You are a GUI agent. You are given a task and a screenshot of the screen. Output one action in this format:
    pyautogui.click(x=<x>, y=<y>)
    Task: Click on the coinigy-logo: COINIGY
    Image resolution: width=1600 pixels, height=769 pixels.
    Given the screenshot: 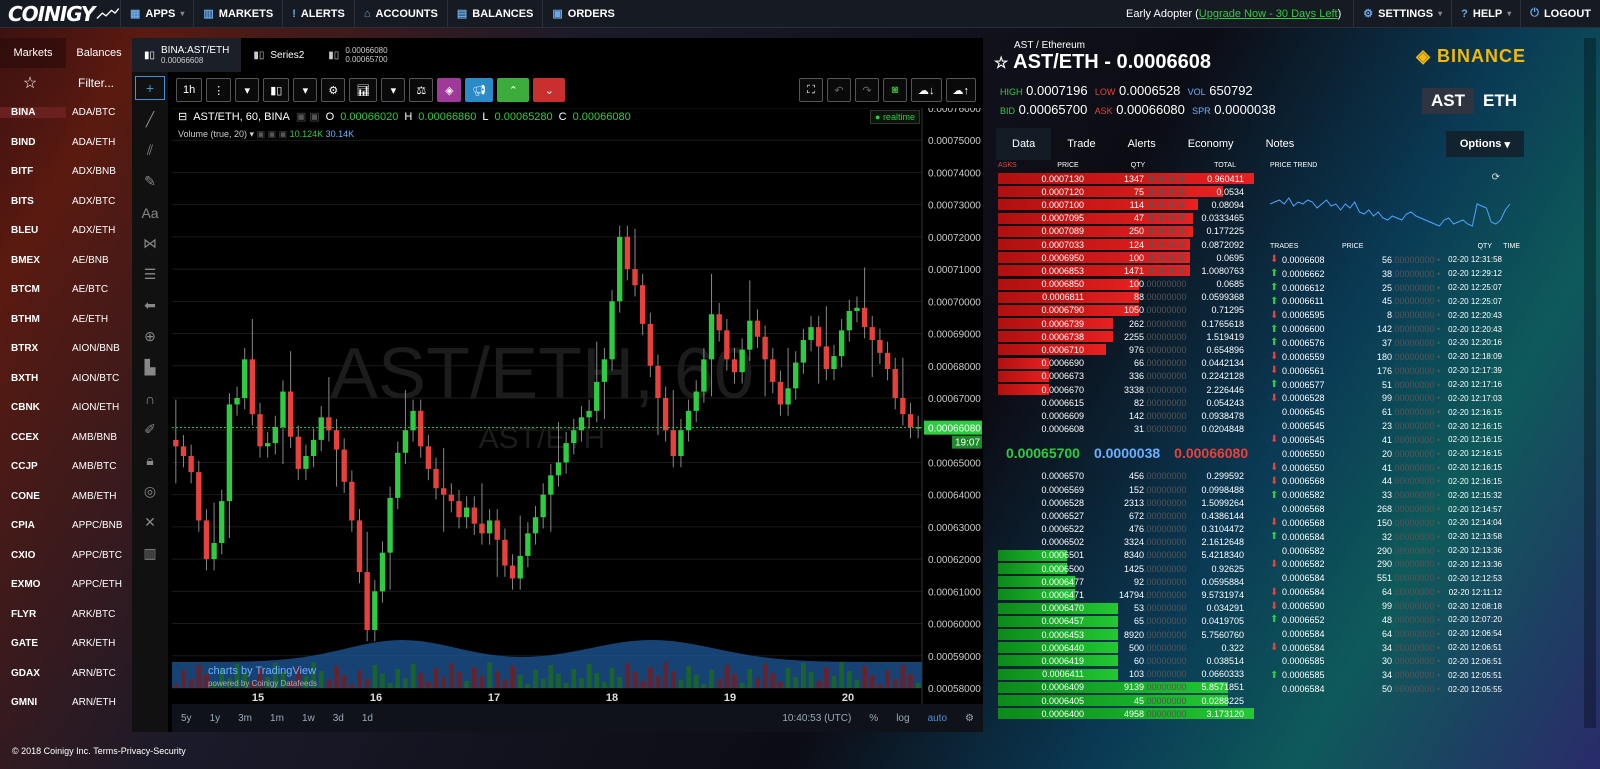 What is the action you would take?
    pyautogui.click(x=60, y=14)
    